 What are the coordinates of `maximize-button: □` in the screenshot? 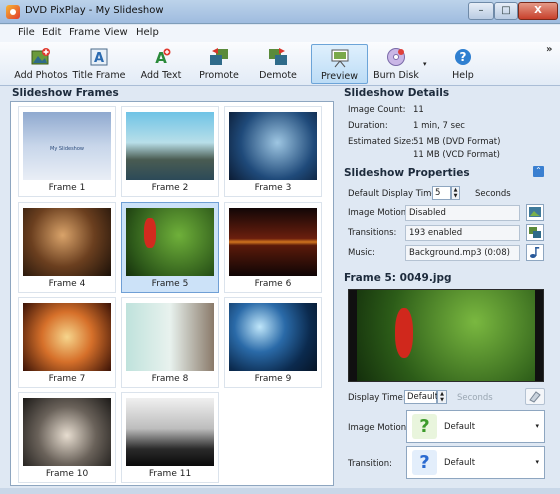 It's located at (506, 11).